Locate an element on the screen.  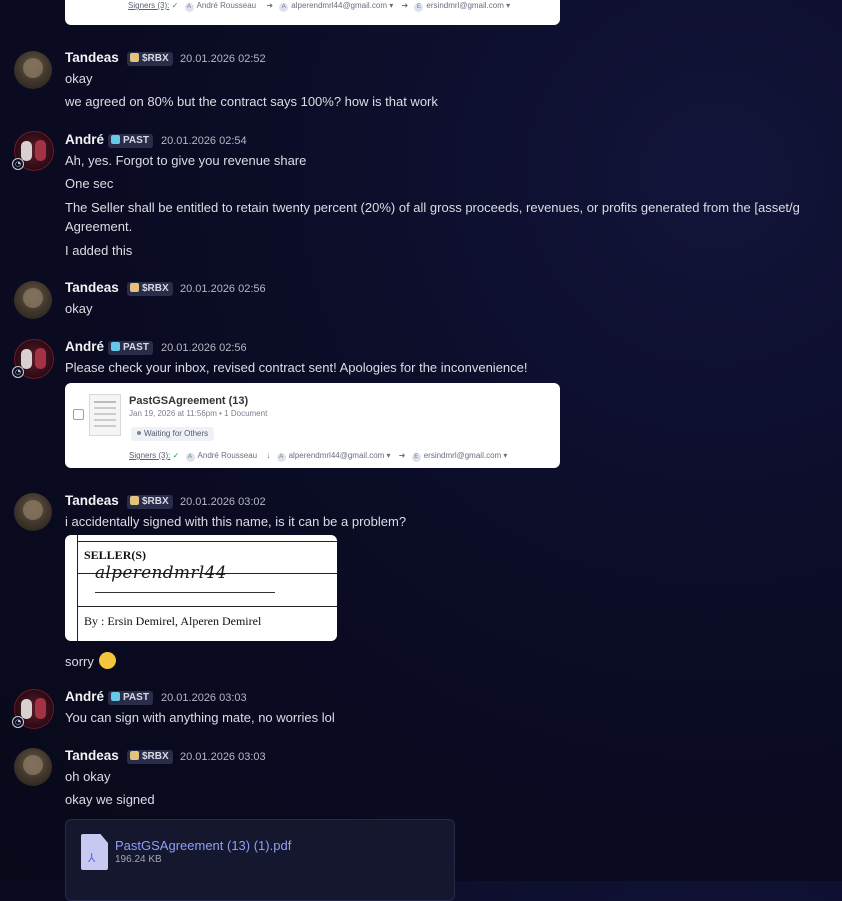
file-size: 196.24 KB is located at coordinates (138, 859).